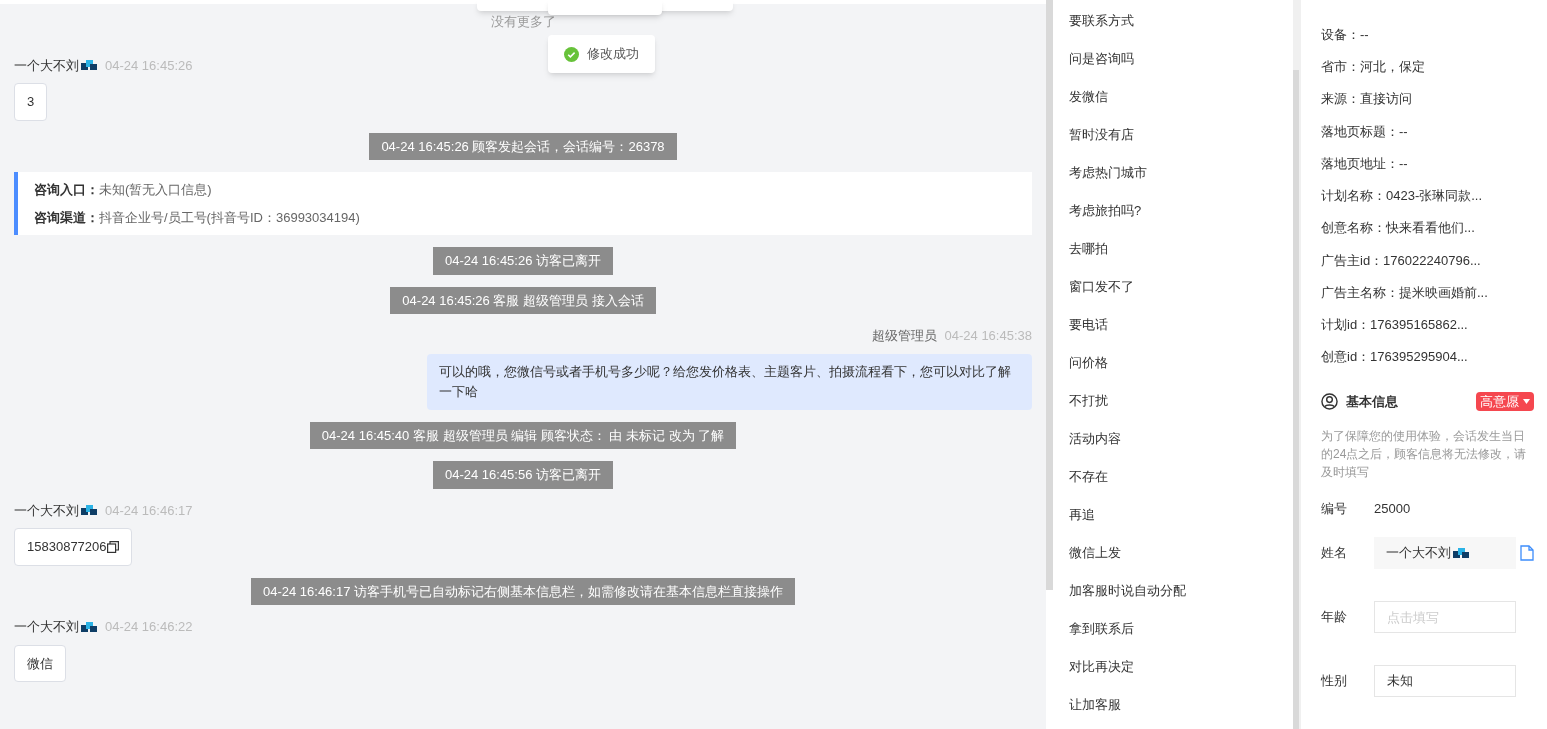 This screenshot has width=1547, height=729. I want to click on message-time: 04-24 16:45:26, so click(149, 65).